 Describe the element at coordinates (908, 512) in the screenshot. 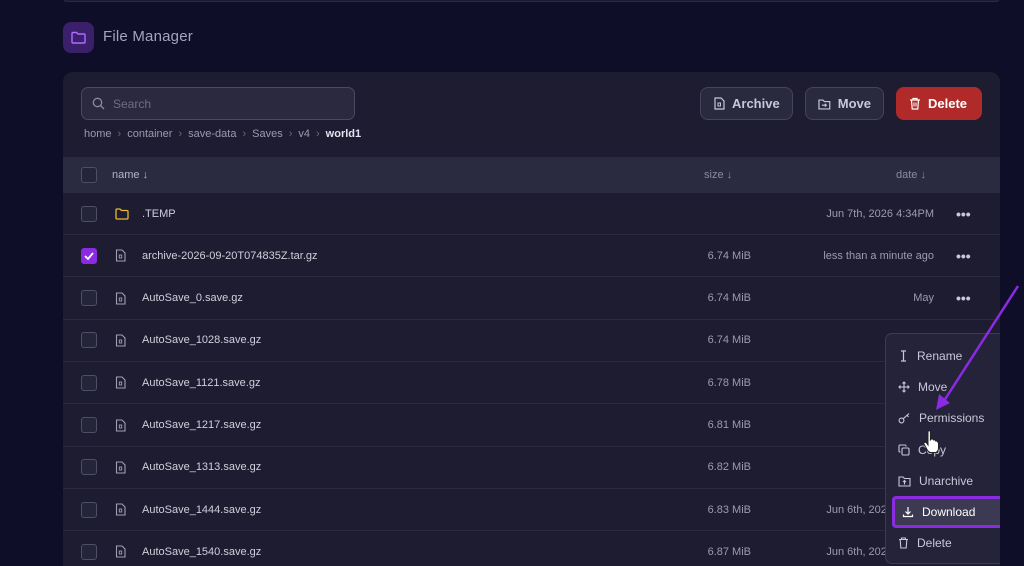

I see `download-icon` at that location.